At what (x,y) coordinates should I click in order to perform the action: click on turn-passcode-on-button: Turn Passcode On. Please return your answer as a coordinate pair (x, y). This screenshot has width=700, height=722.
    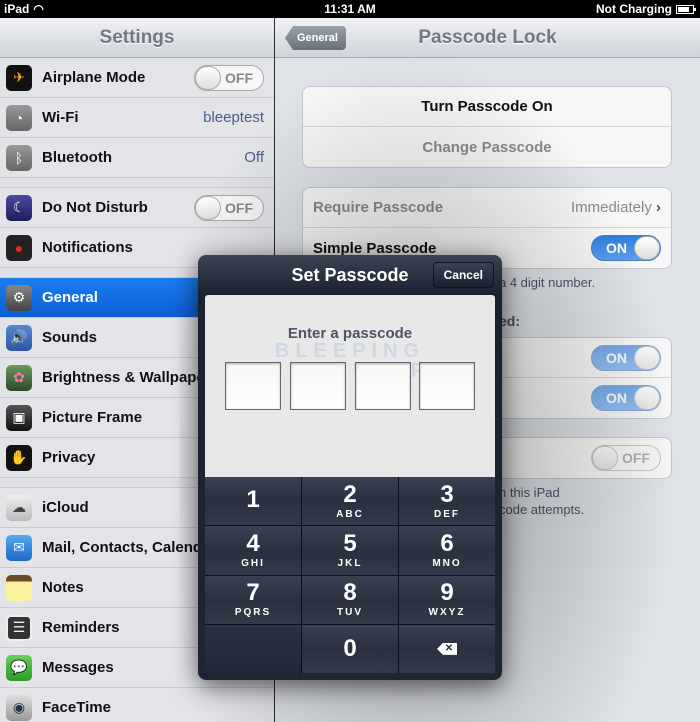
    Looking at the image, I should click on (487, 107).